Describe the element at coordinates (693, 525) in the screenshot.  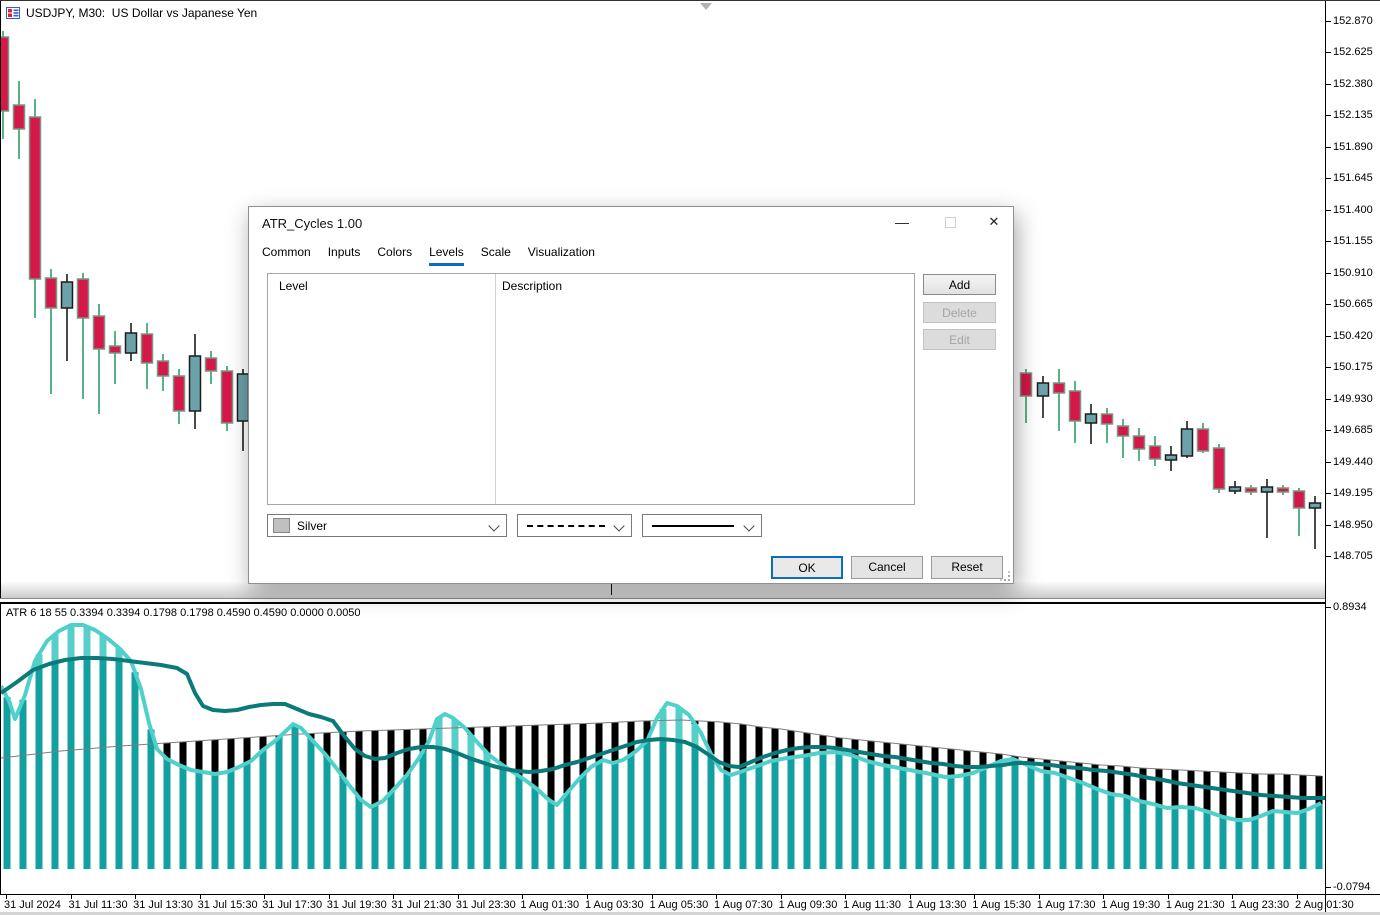
I see `solid-line-preview` at that location.